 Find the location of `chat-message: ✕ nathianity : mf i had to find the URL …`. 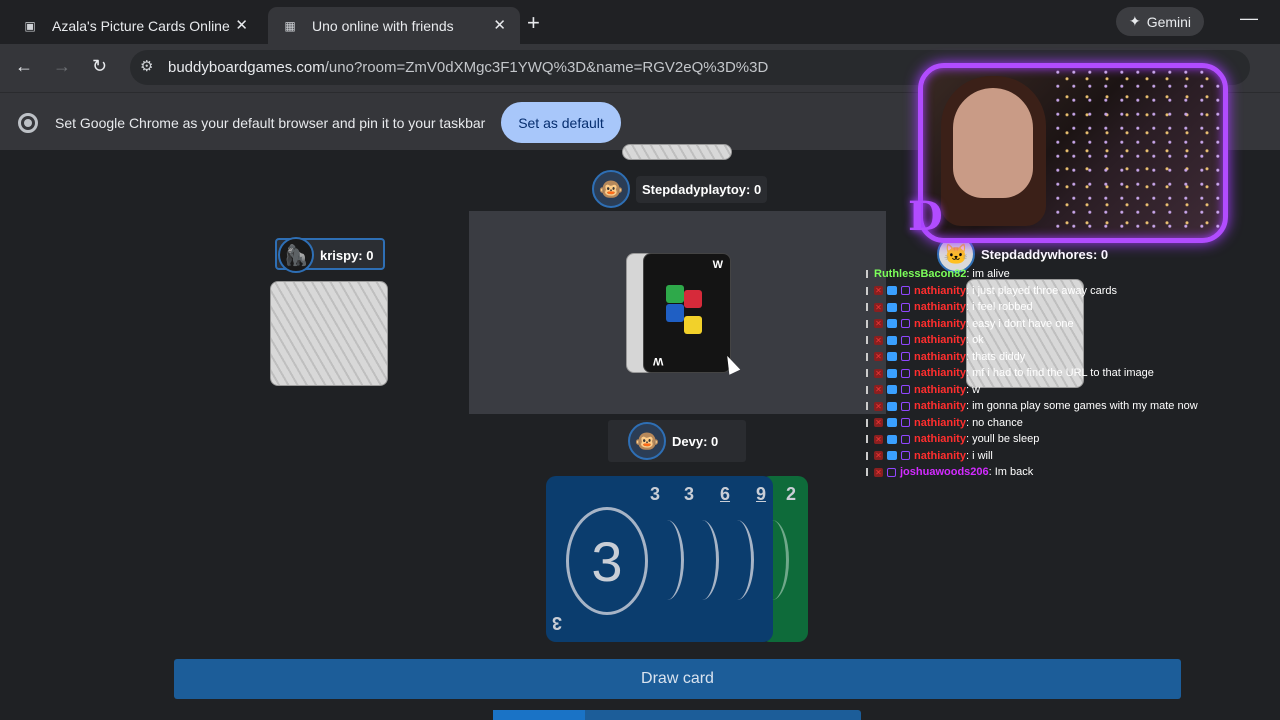

chat-message: ✕ nathianity : mf i had to find the URL … is located at coordinates (1066, 373).